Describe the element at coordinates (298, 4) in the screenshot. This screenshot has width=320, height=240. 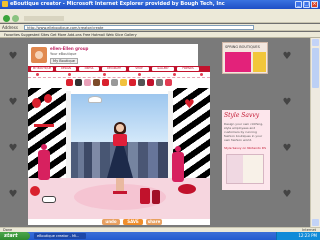
I see `minimize-button: _` at that location.